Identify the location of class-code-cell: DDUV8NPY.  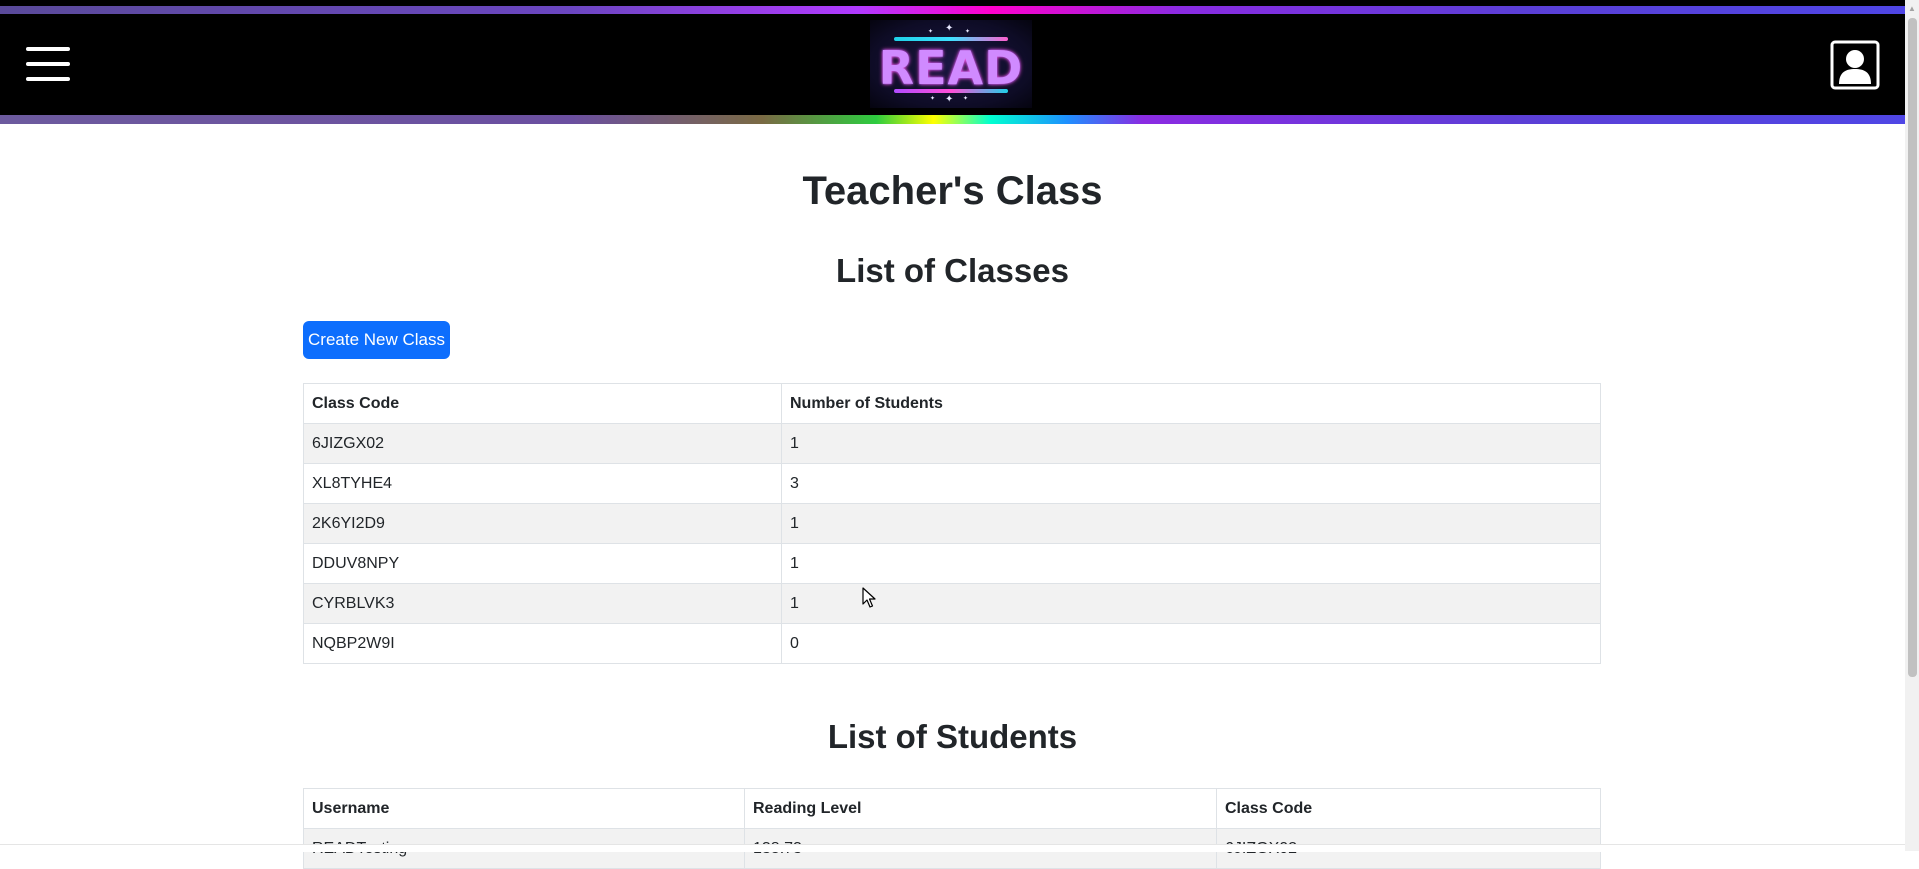
(542, 563).